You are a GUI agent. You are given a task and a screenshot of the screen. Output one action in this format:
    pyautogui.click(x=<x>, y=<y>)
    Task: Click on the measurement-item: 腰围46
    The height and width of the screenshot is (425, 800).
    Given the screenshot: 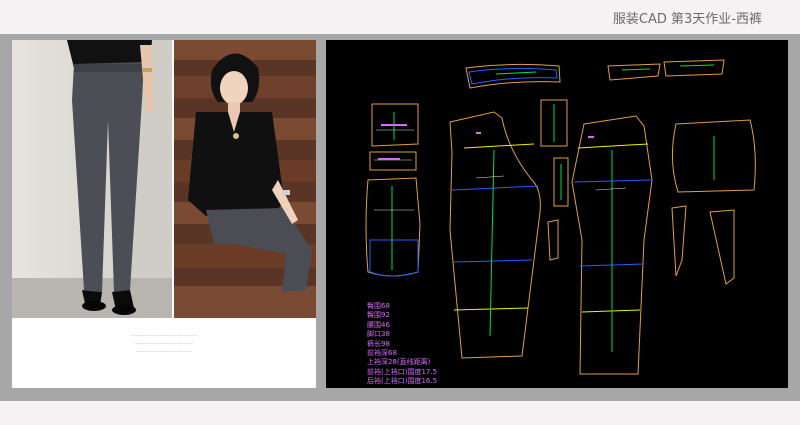 What is the action you would take?
    pyautogui.click(x=378, y=324)
    